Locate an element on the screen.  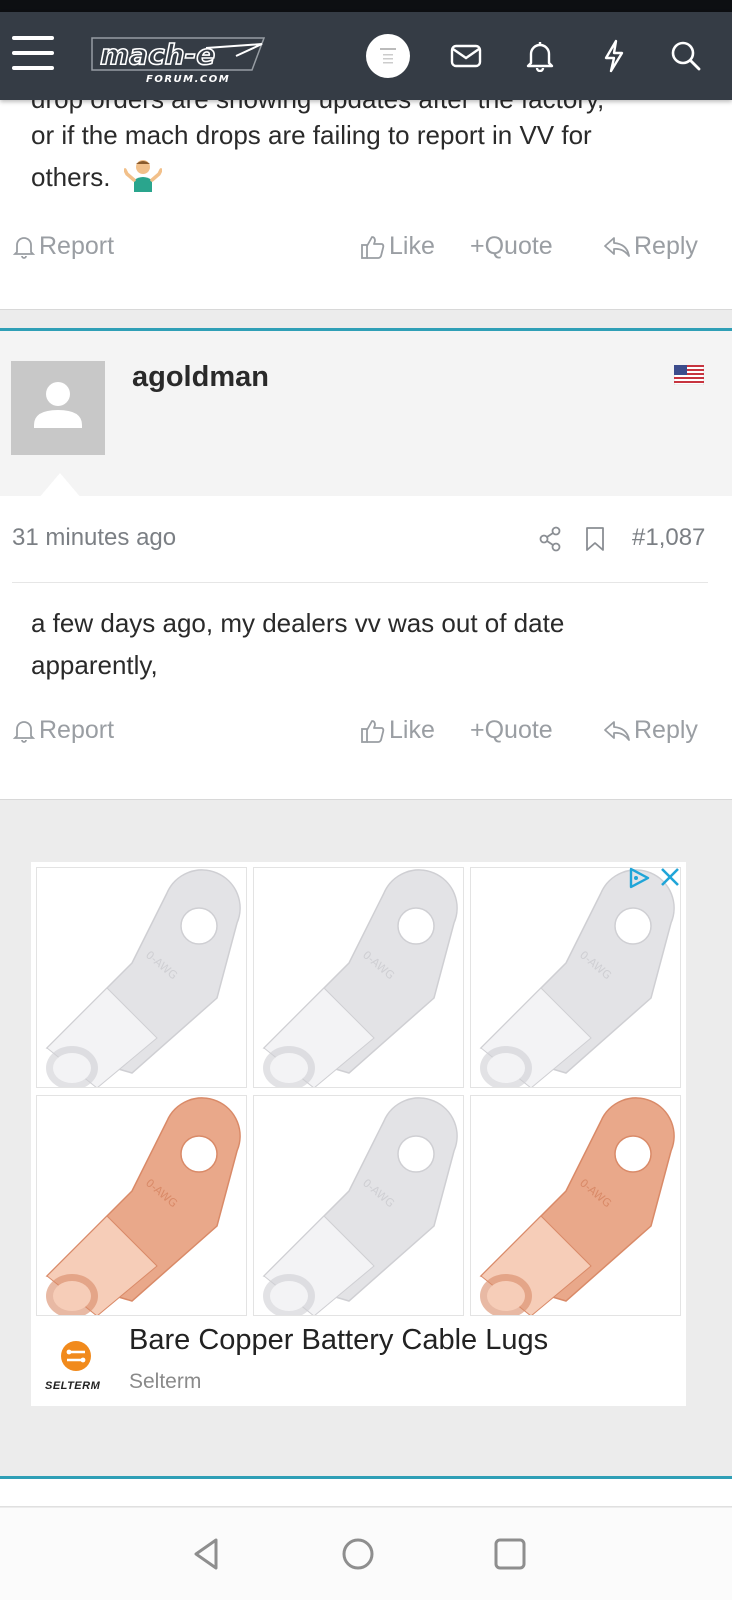
next-post-top is located at coordinates (366, 1493).